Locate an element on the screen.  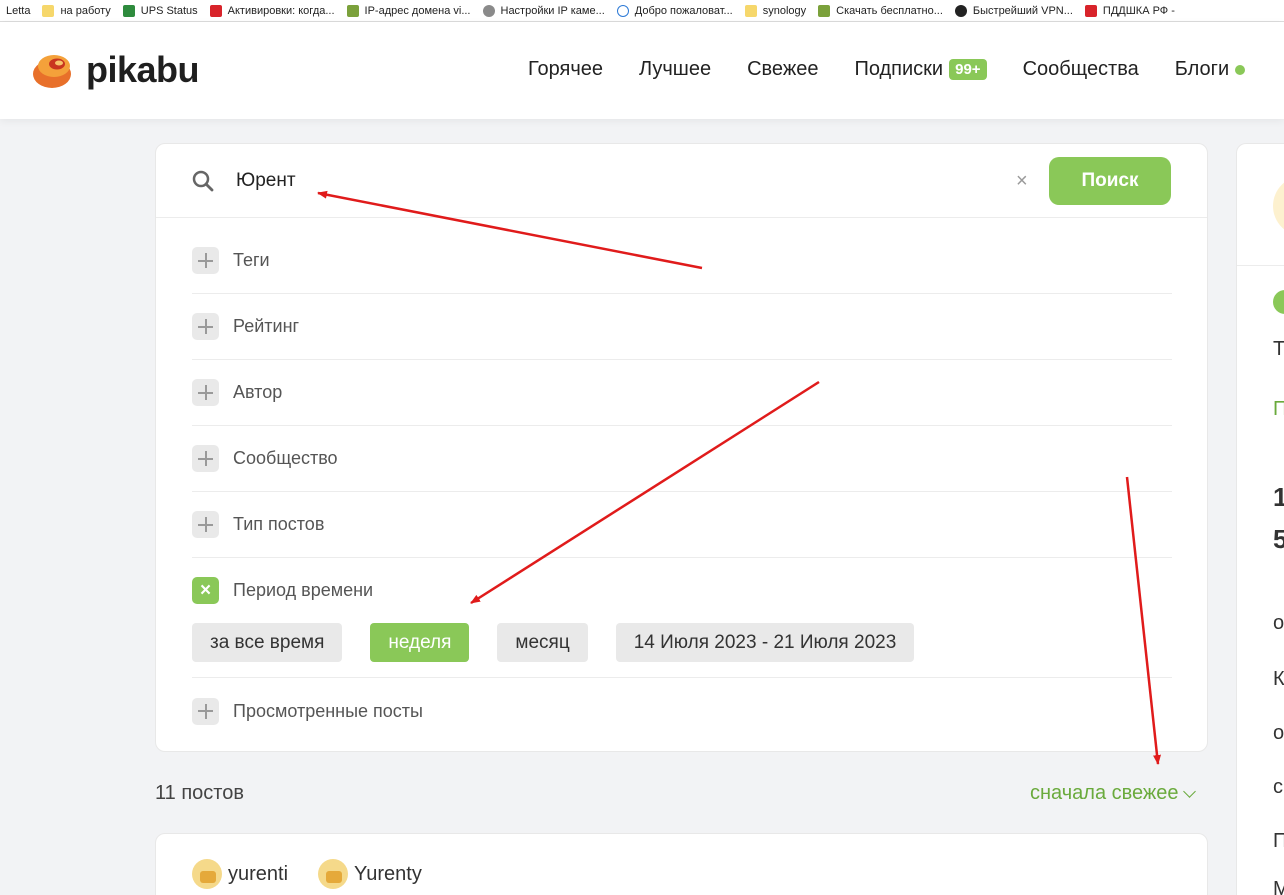
nav-communities: Сообщества is located at coordinates (1081, 69).